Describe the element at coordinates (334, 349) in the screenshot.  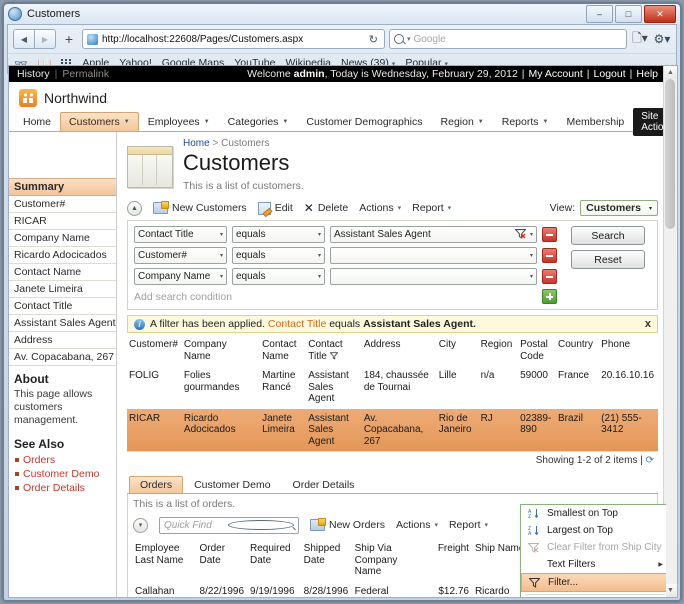
I see `col-contact-title: Contact Title` at that location.